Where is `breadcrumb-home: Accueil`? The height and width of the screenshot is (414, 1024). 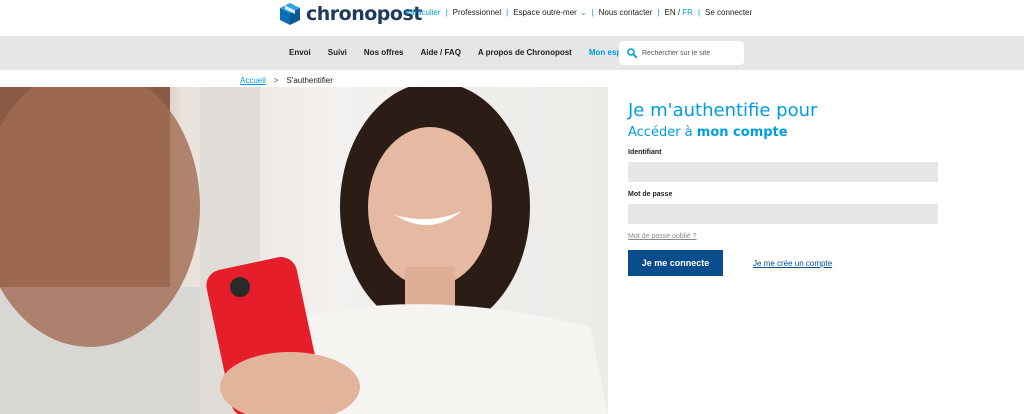 breadcrumb-home: Accueil is located at coordinates (253, 80).